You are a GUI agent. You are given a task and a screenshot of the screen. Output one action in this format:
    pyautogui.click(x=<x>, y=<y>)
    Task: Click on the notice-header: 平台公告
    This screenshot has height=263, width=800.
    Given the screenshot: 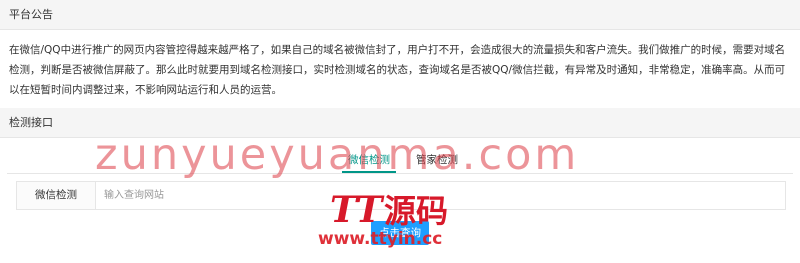 What is the action you would take?
    pyautogui.click(x=400, y=15)
    